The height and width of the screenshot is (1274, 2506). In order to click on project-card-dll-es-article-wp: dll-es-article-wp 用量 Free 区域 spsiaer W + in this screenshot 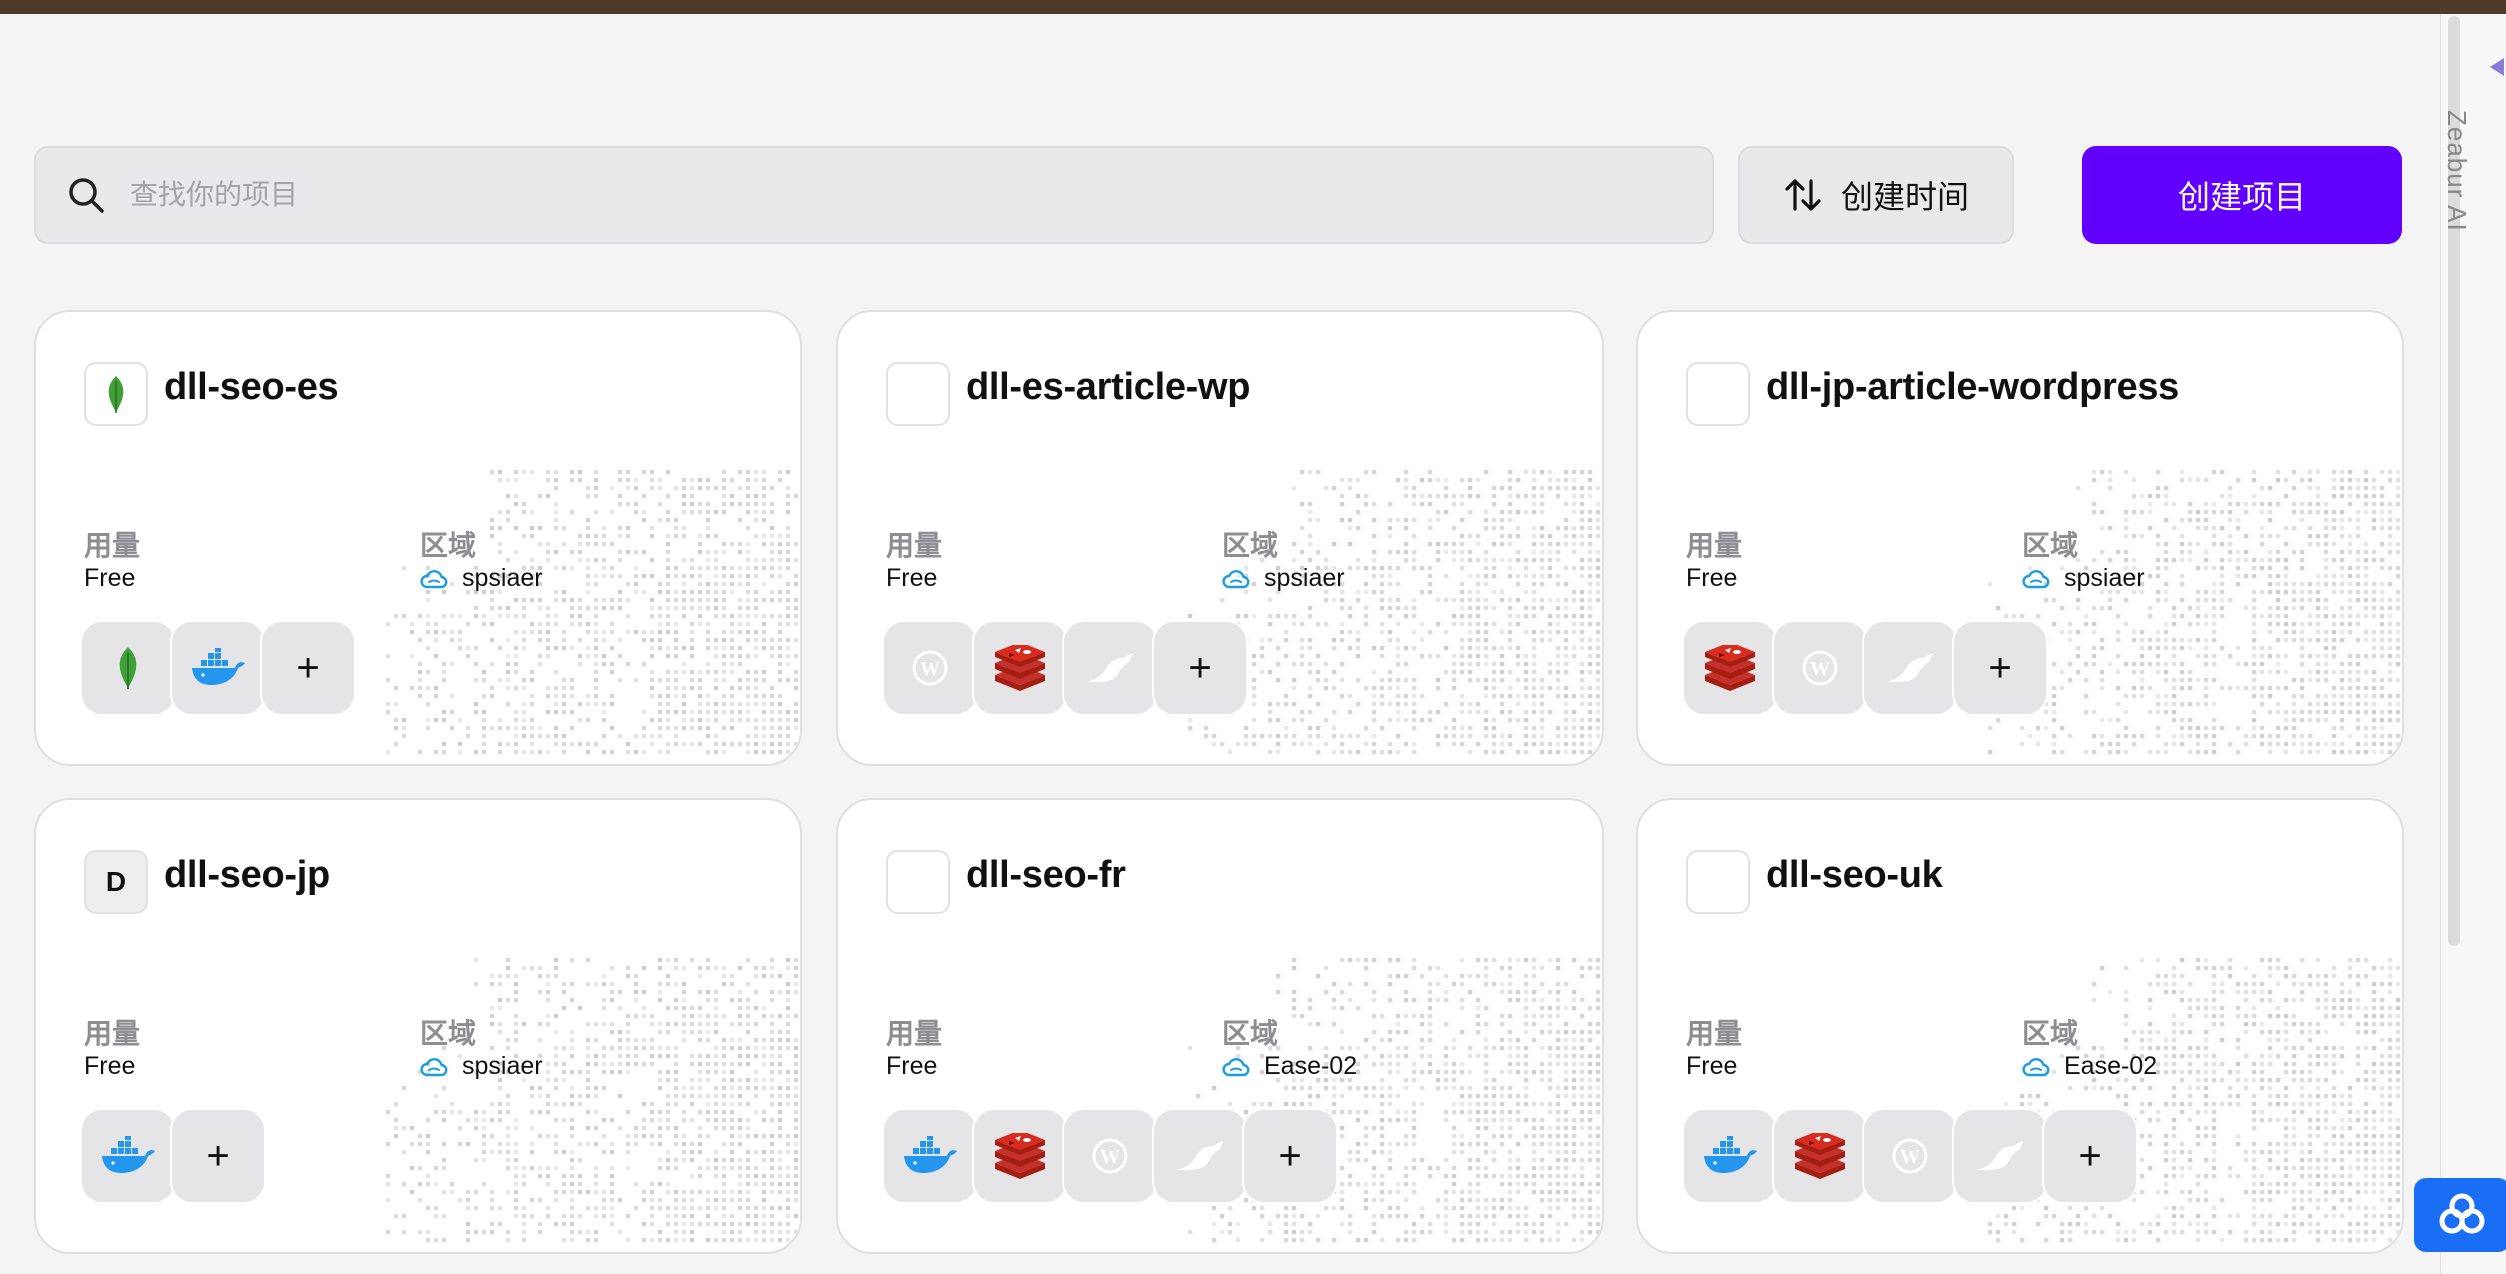, I will do `click(1220, 538)`.